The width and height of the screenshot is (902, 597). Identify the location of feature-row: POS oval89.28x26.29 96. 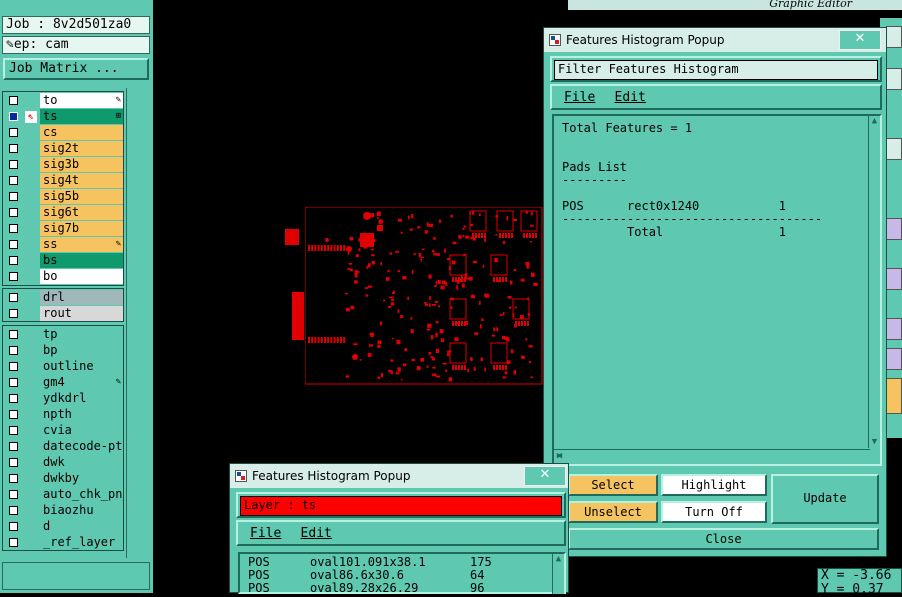
(398, 588).